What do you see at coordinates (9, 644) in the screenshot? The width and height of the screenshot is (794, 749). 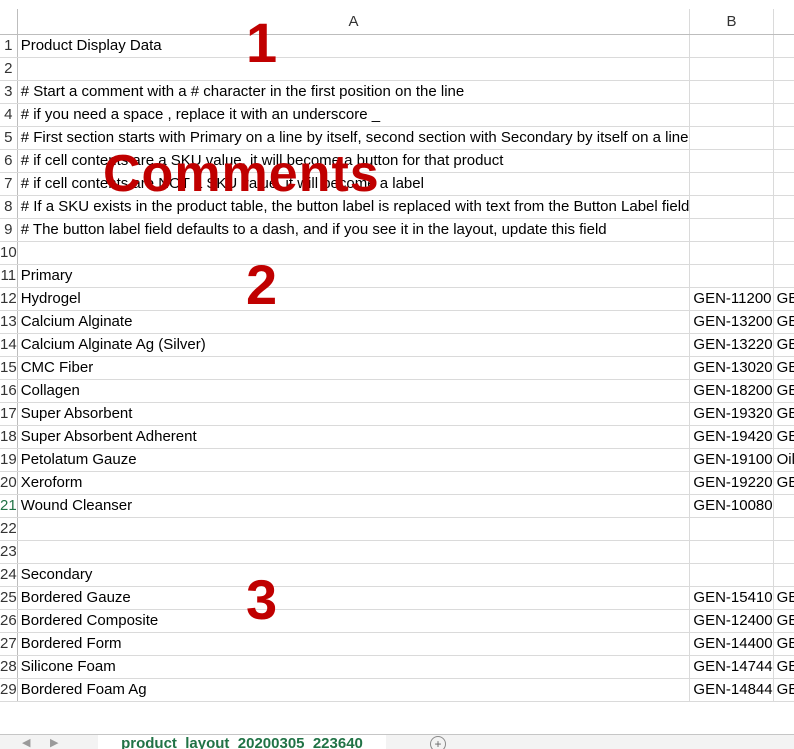 I see `row-header: 27` at bounding box center [9, 644].